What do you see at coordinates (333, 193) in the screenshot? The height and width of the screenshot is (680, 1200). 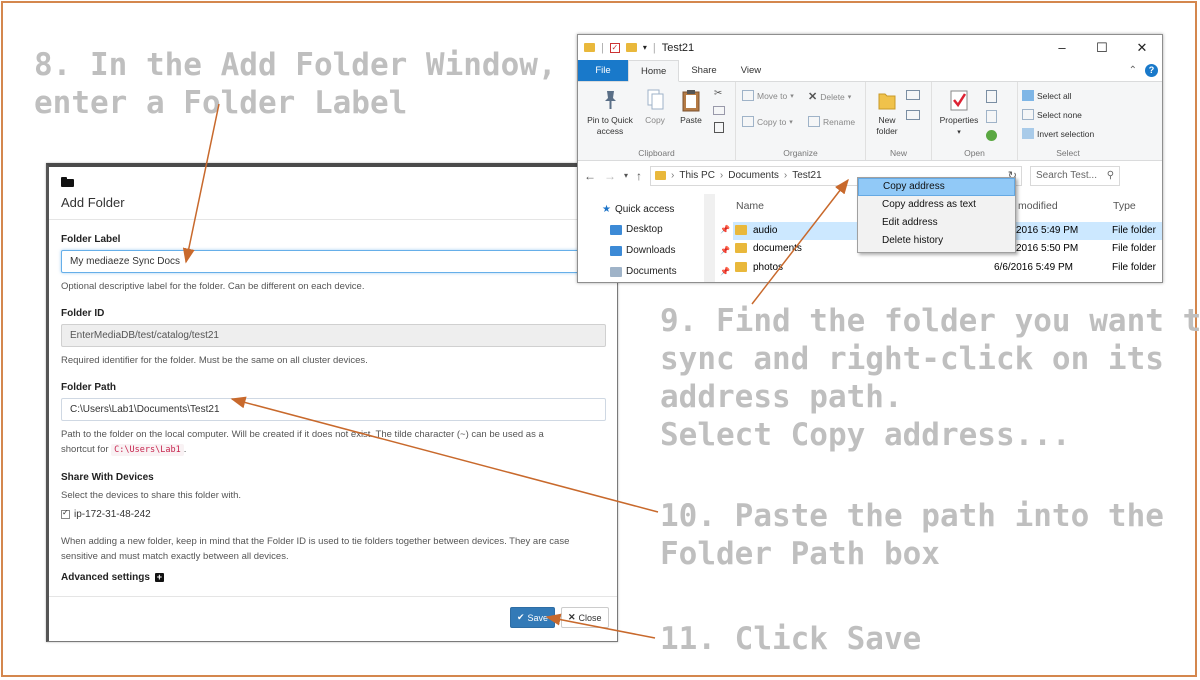 I see `dialog-header: Add Folder` at bounding box center [333, 193].